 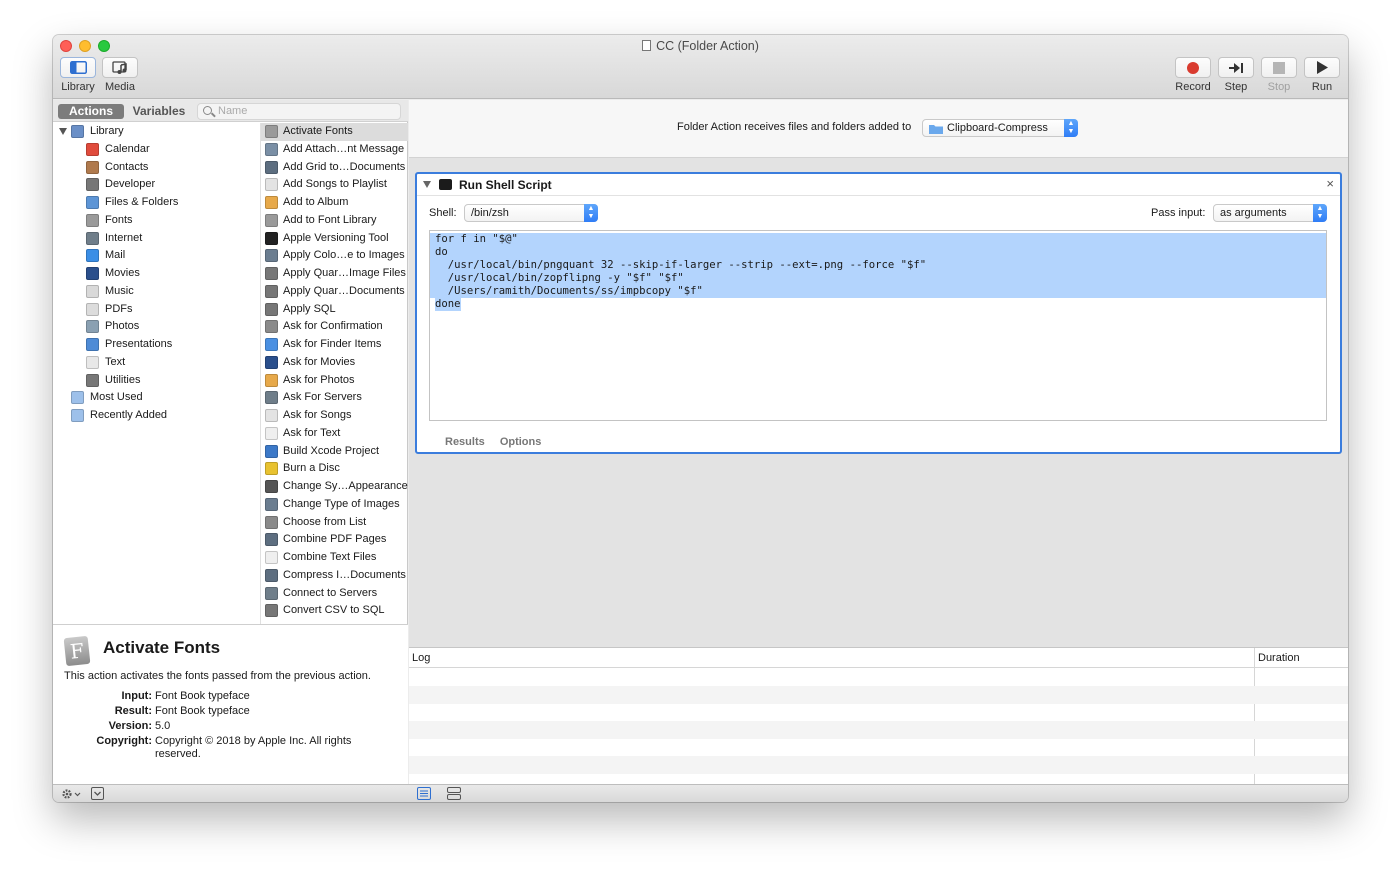 I want to click on action-title: Run Shell Script, so click(x=505, y=185).